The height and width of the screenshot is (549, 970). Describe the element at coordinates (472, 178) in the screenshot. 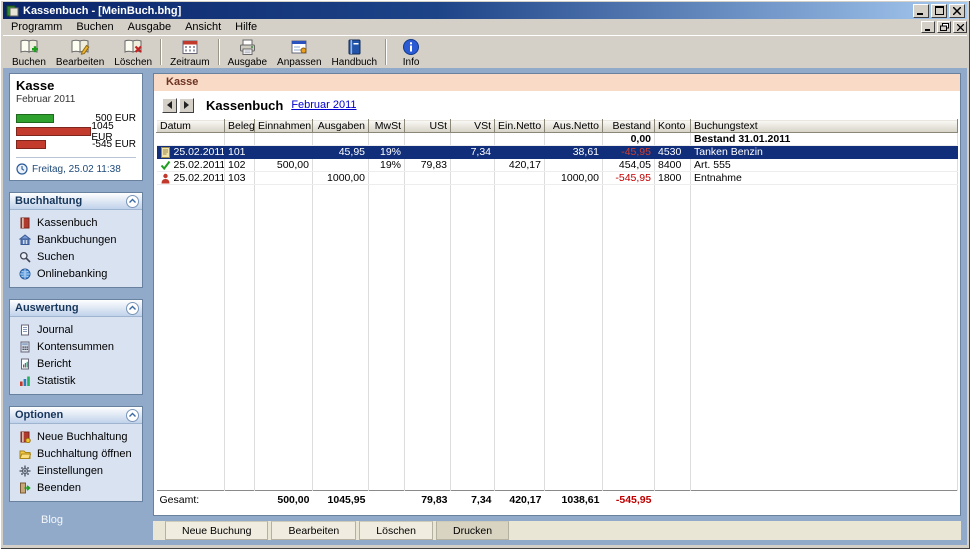

I see `cell-vst` at that location.